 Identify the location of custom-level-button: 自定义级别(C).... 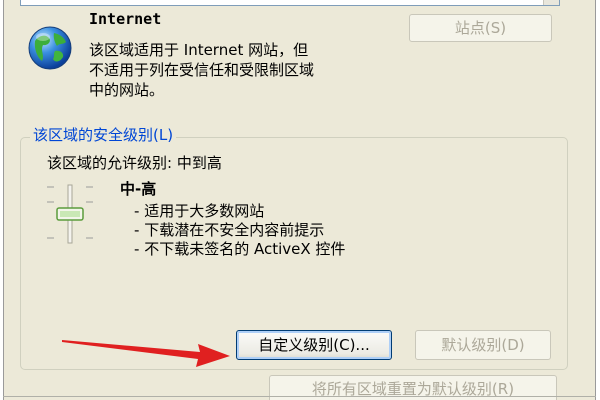
(314, 345).